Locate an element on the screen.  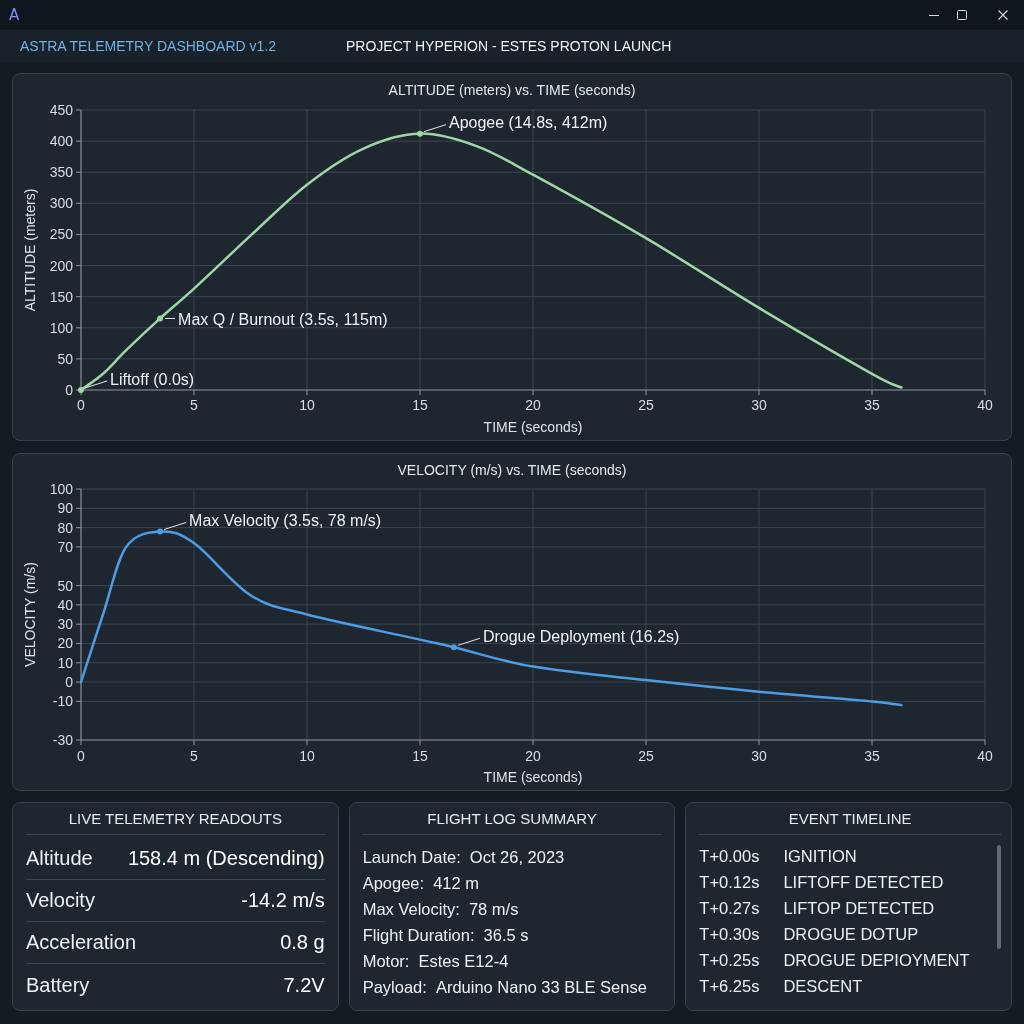
chart-title: VELOCITY (m/s) vs. TIME (seconds) is located at coordinates (512, 470).